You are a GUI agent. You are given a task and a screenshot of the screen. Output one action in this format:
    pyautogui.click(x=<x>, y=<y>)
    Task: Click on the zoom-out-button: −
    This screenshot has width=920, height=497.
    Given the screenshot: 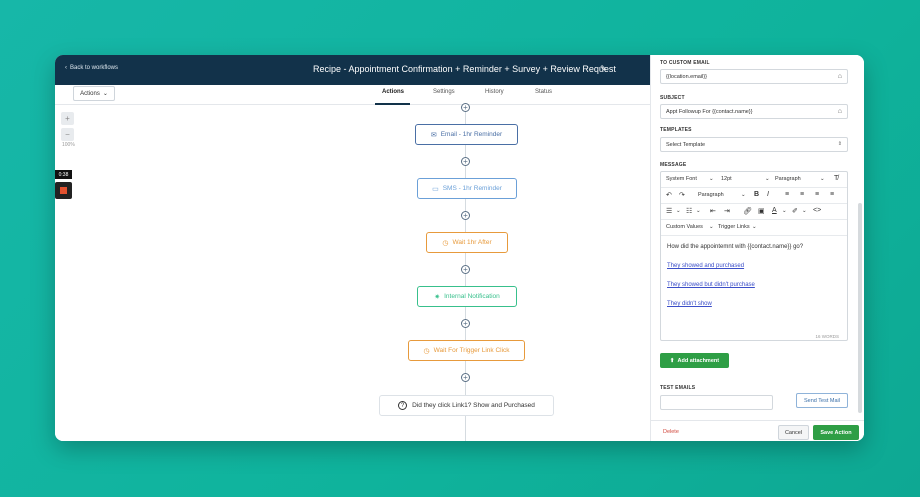 What is the action you would take?
    pyautogui.click(x=67, y=134)
    